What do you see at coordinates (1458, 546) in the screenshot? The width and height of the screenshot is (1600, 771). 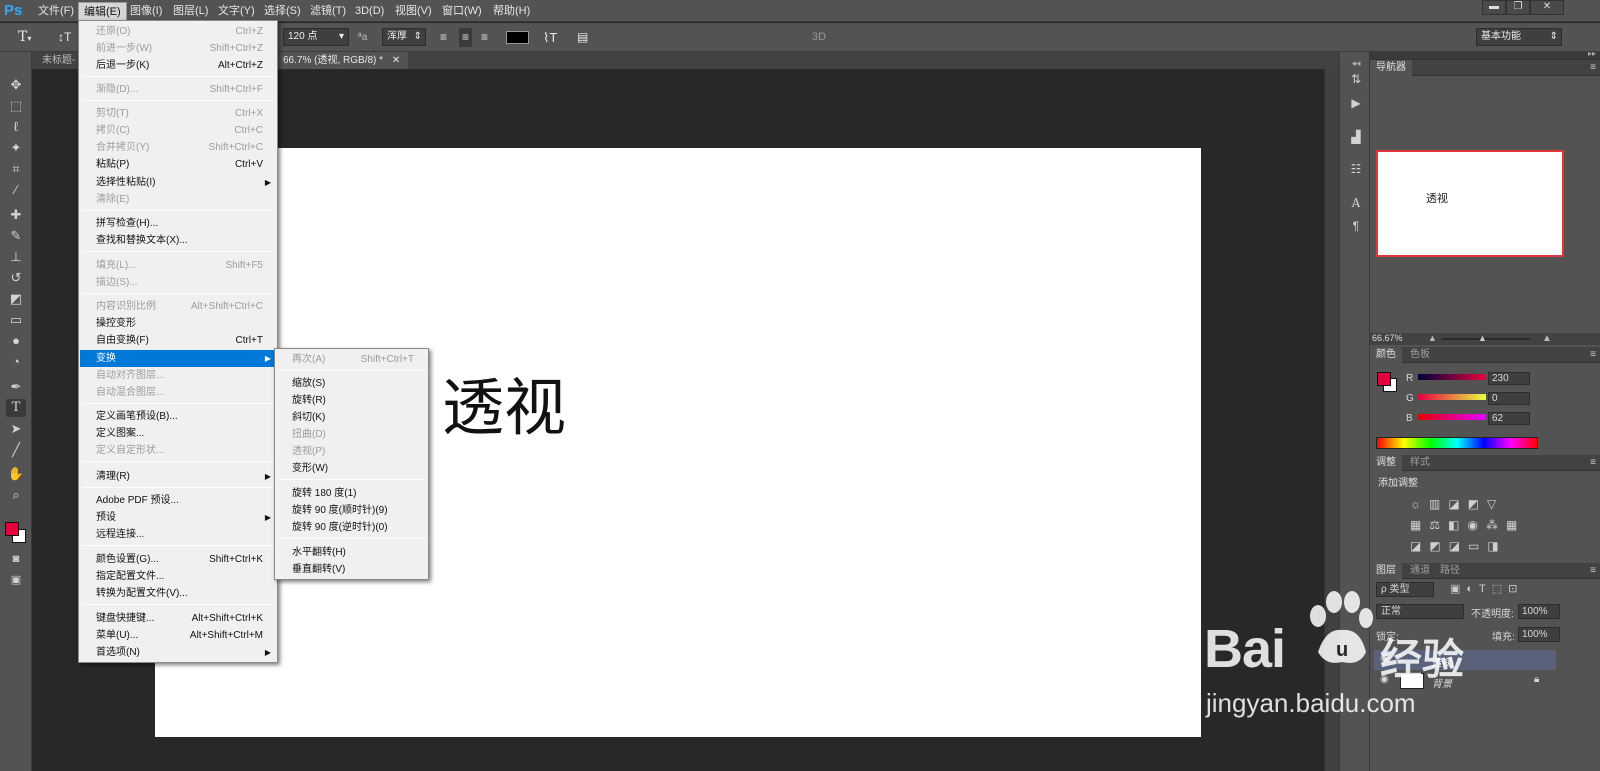 I see `threshold-icon: ◪` at bounding box center [1458, 546].